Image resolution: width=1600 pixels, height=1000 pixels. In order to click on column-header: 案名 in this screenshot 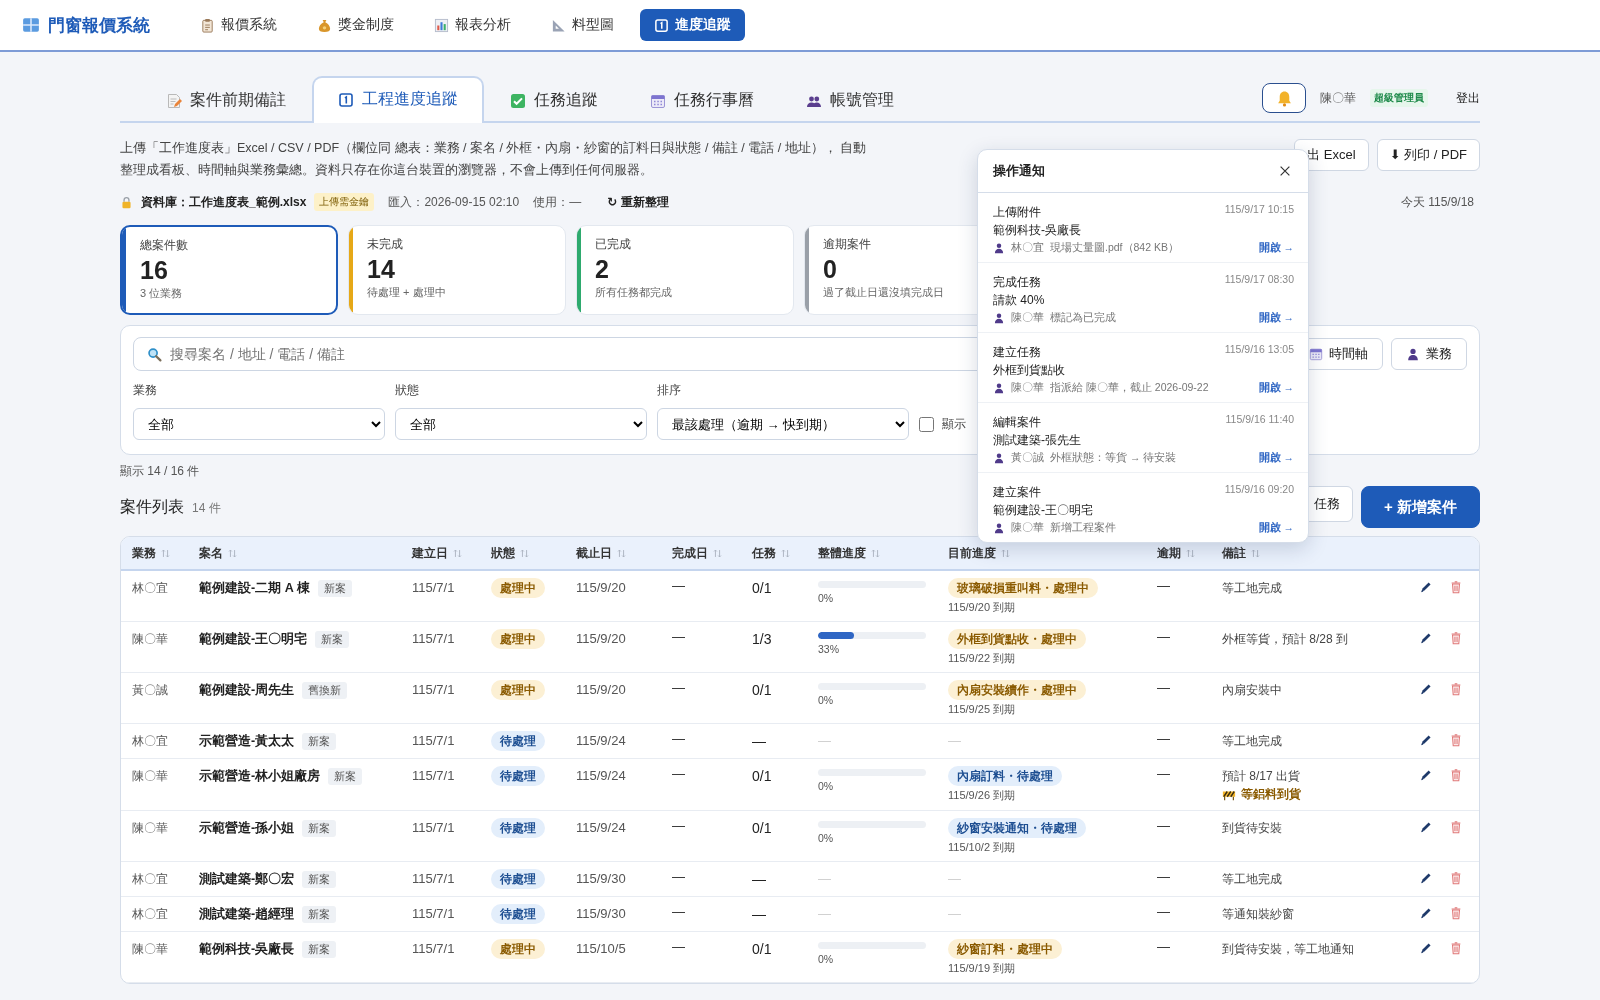, I will do `click(211, 553)`.